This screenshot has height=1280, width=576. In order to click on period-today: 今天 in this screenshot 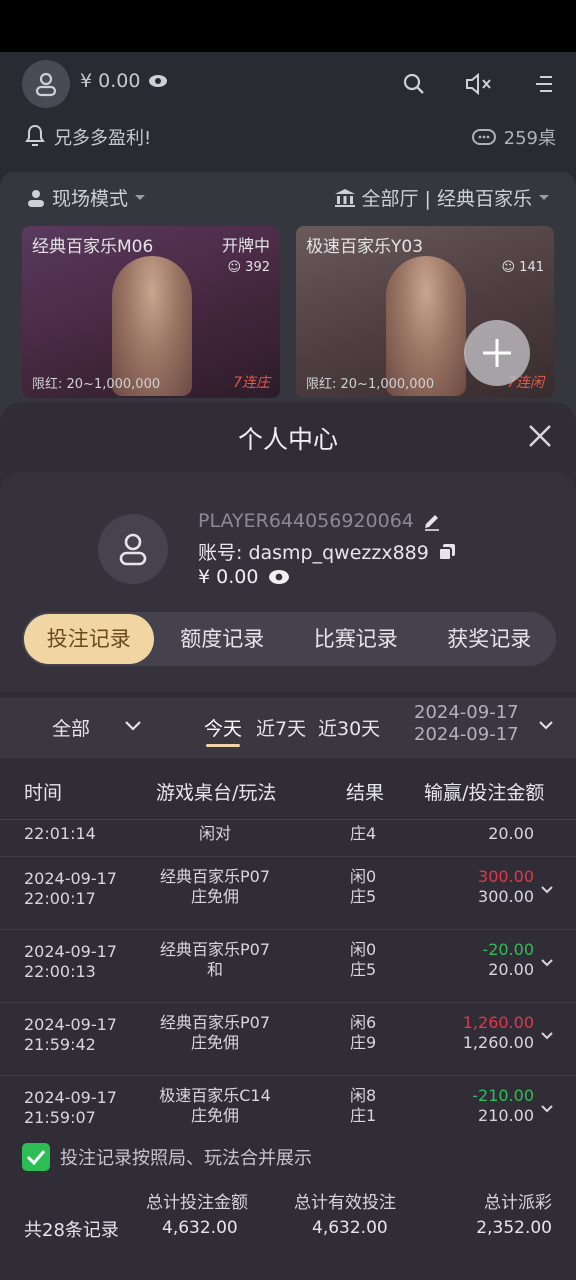, I will do `click(223, 727)`.